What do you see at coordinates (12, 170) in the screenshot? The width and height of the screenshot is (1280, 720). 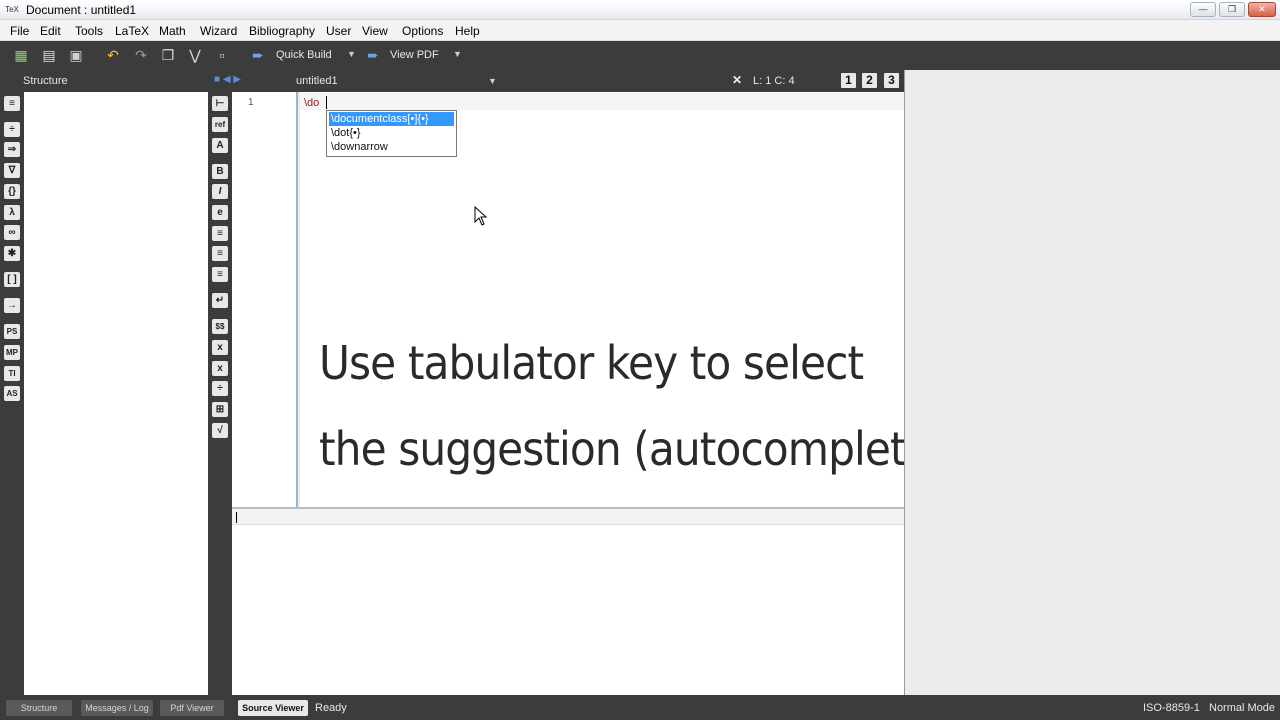 I see `nabla-icon: ∇` at bounding box center [12, 170].